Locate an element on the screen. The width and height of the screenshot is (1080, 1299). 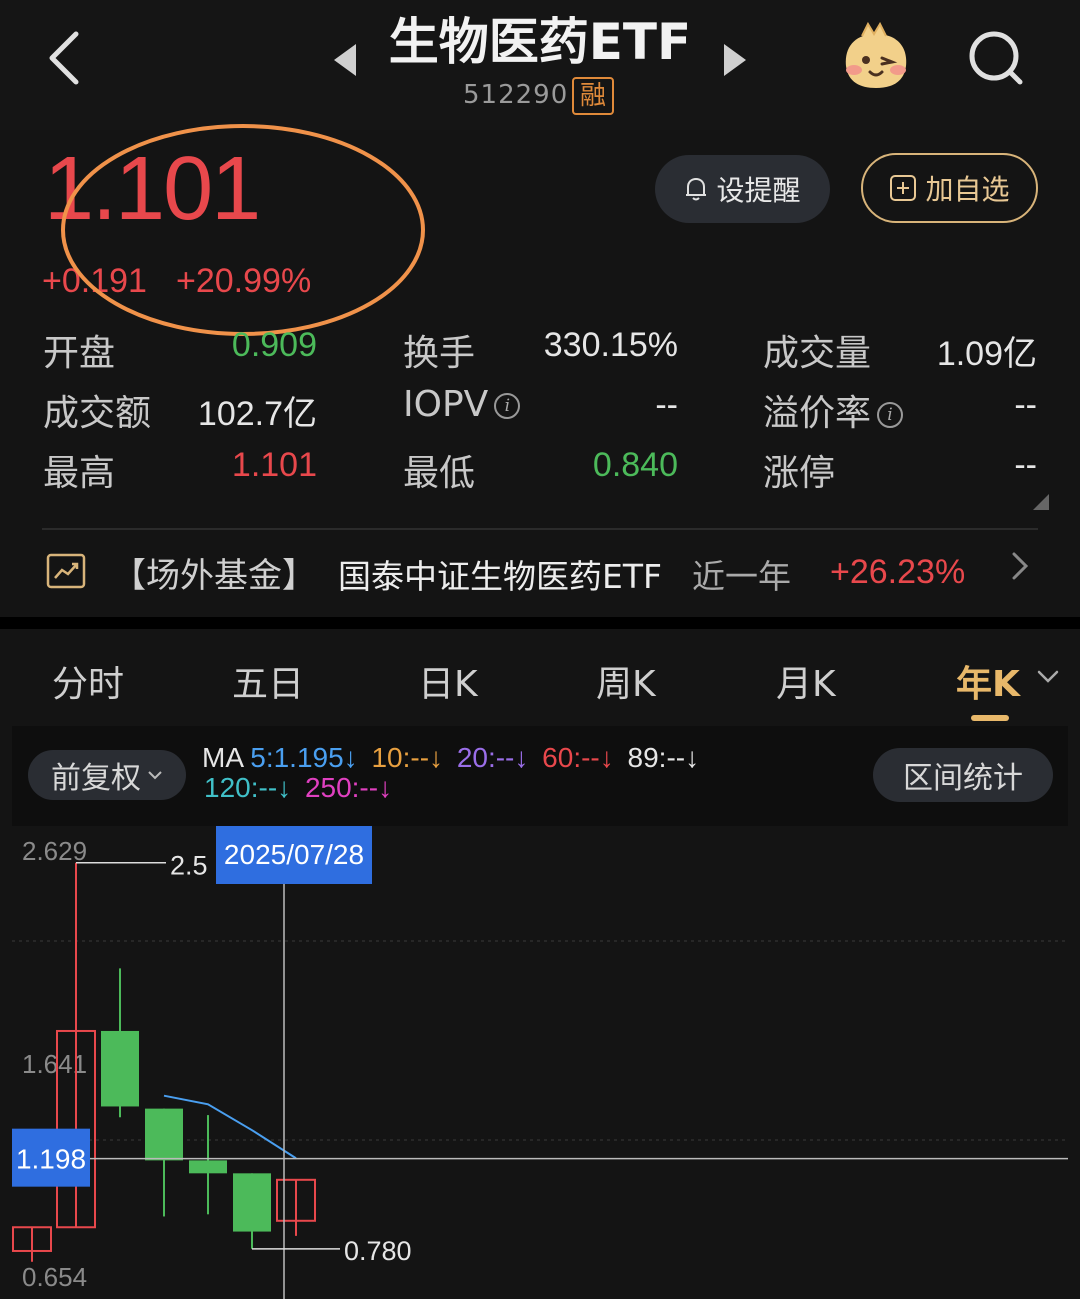
stat-value-volume: 1.09亿 is located at coordinates (986, 354).